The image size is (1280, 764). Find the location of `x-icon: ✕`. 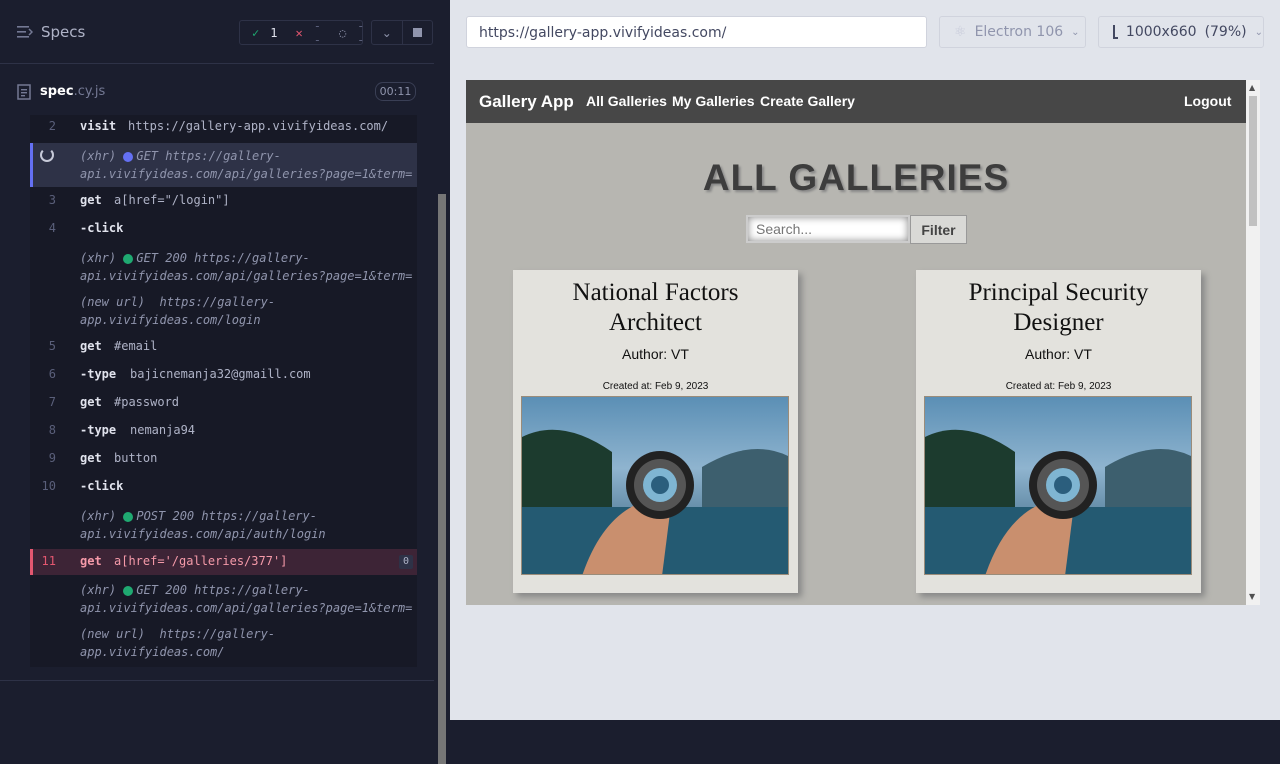

x-icon: ✕ is located at coordinates (299, 32).